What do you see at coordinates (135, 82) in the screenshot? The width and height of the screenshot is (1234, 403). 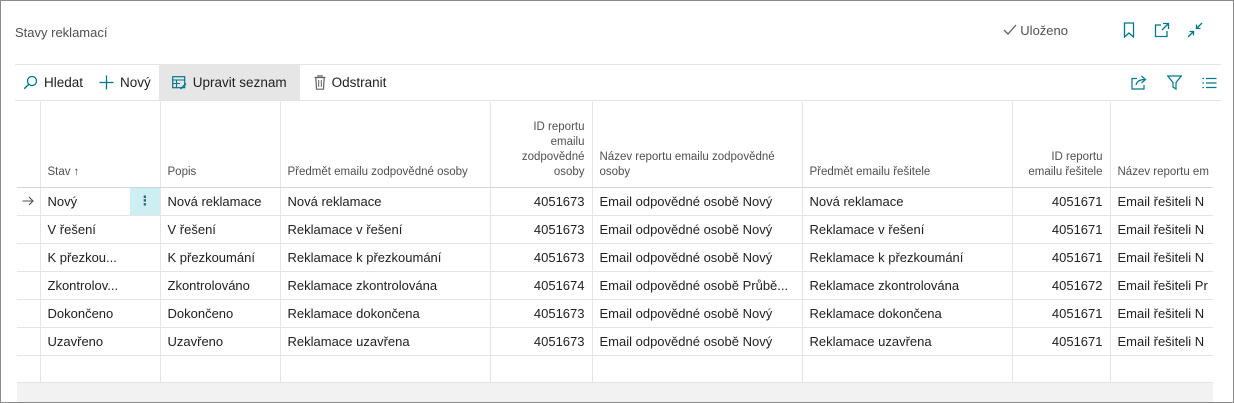 I see `new-label: Nový` at bounding box center [135, 82].